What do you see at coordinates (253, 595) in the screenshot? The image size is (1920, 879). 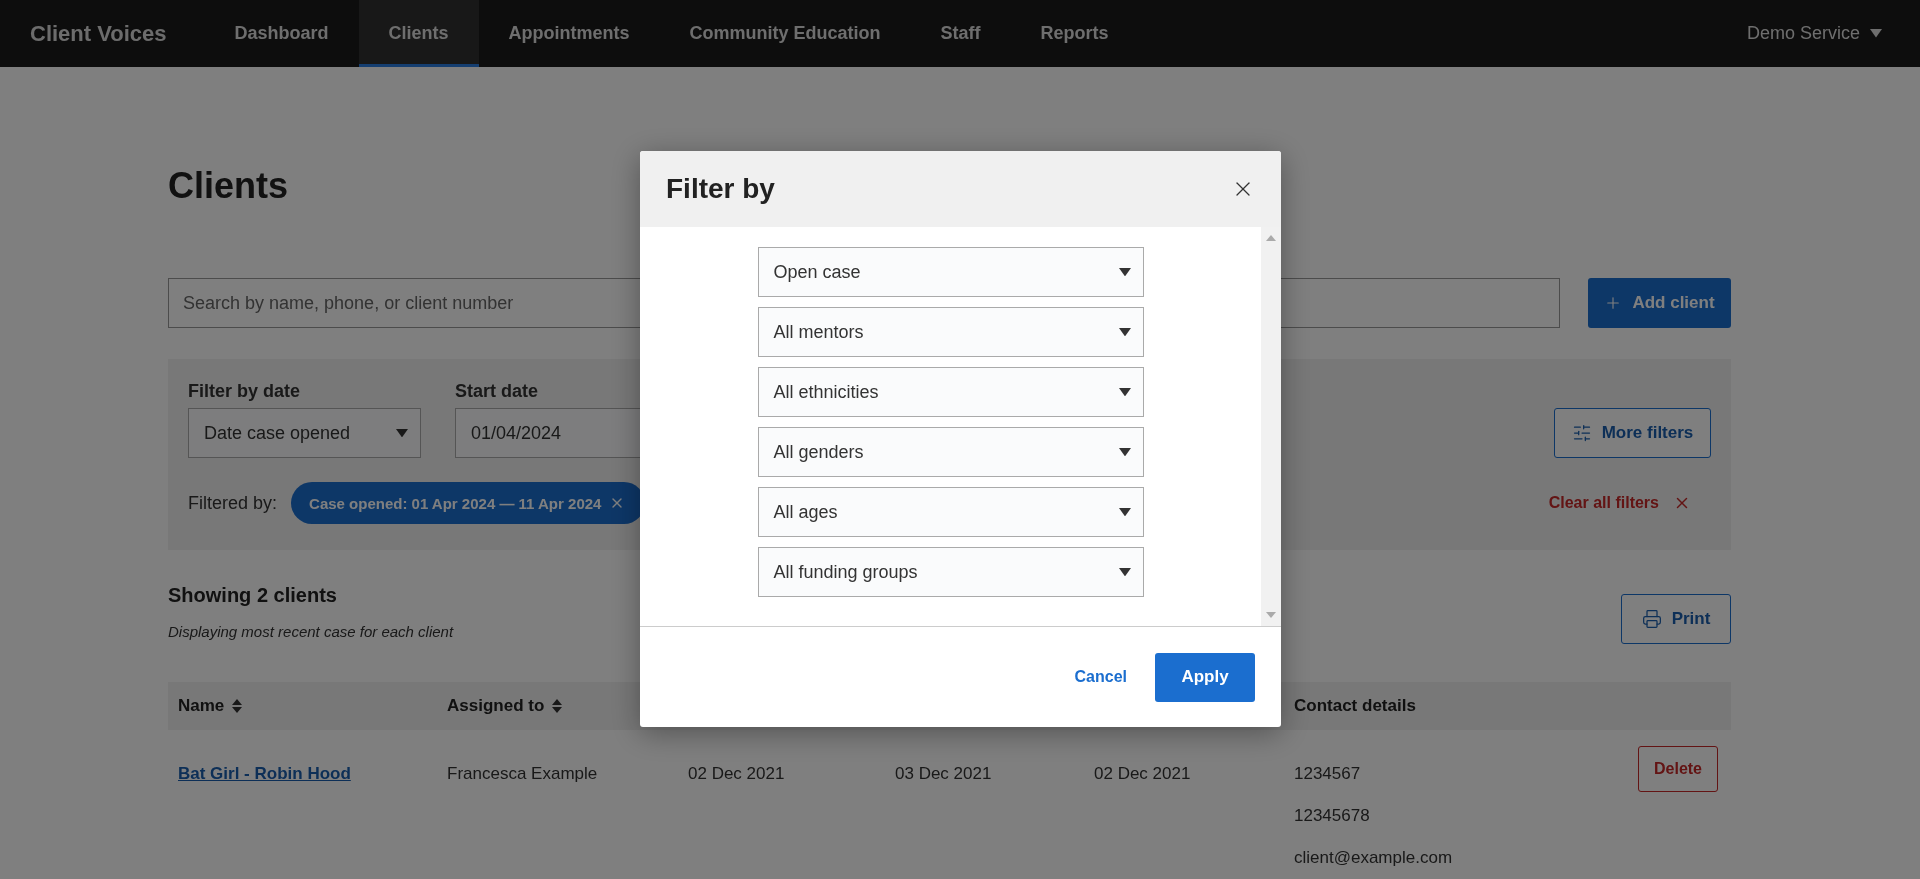 I see `results-heading: Showing 2 clients` at bounding box center [253, 595].